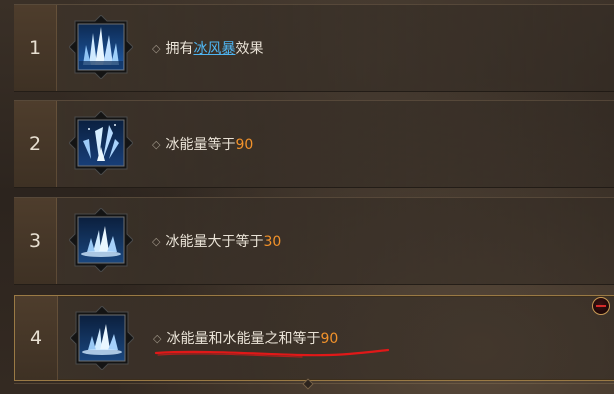 This screenshot has height=394, width=614. I want to click on condition-index: 4, so click(36, 338).